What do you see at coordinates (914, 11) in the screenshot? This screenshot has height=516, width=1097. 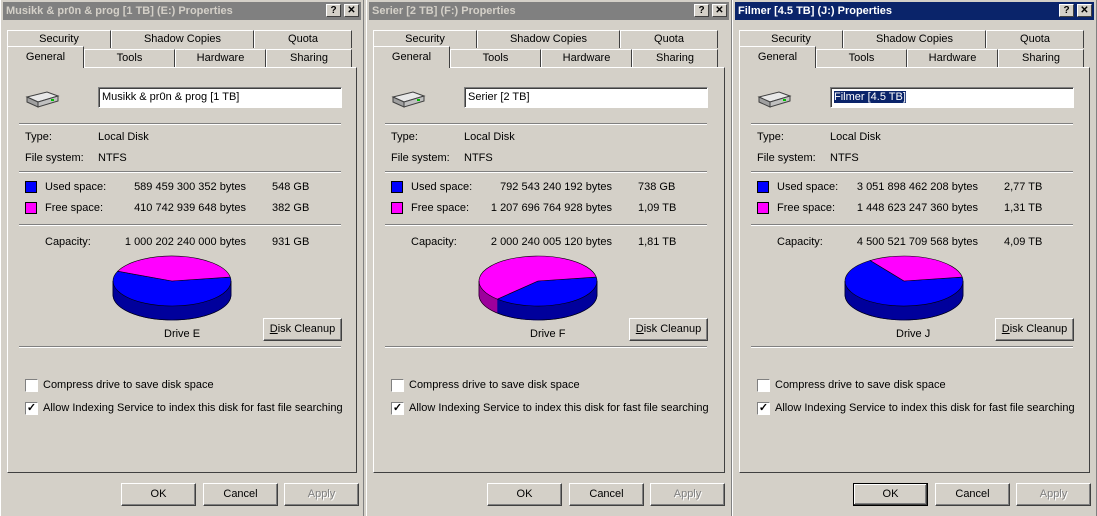 I see `title-bar: Filmer [4.5 TB] (J:) Properties ? ✕` at bounding box center [914, 11].